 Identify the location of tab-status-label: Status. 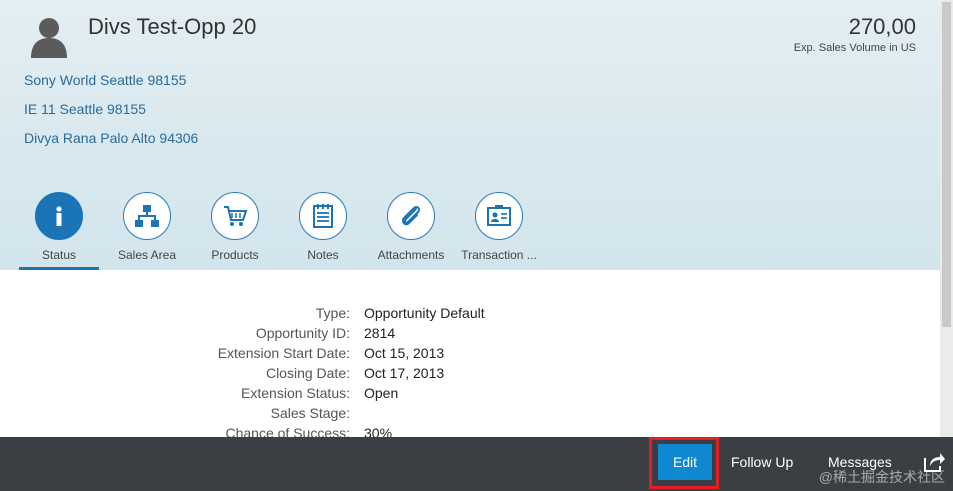
(59, 255).